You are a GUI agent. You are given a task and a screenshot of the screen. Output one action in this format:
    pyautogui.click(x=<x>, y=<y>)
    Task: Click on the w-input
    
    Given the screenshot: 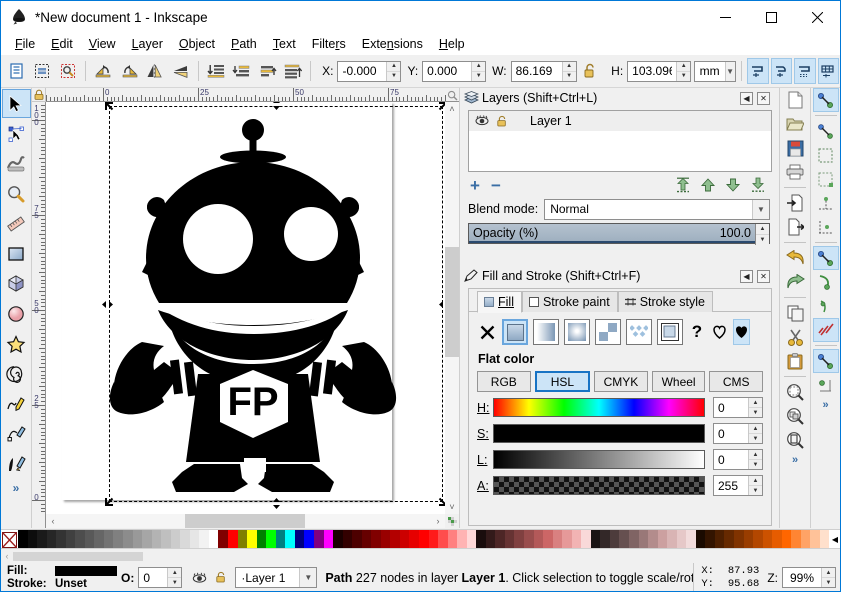 What is the action you would take?
    pyautogui.click(x=536, y=71)
    